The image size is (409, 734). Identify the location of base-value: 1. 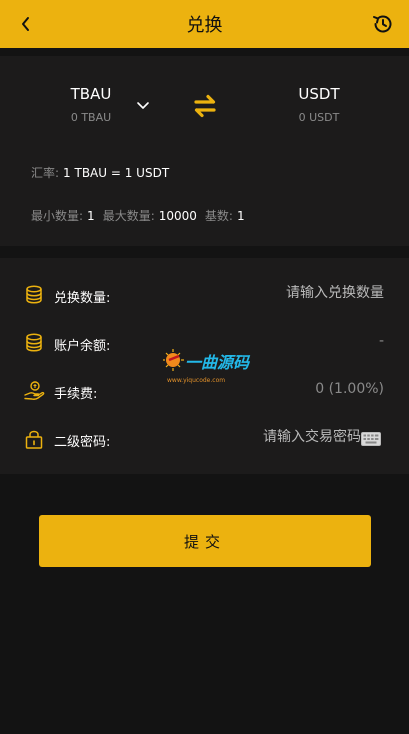
(240, 216).